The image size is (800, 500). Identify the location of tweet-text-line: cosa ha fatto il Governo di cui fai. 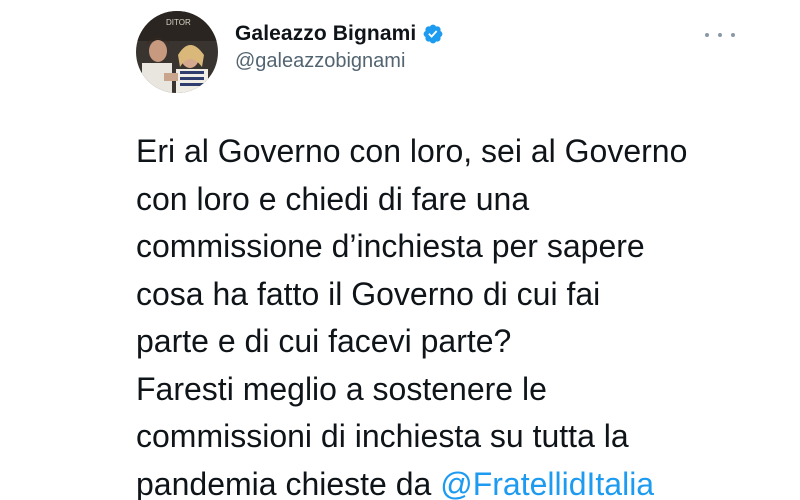
(368, 293).